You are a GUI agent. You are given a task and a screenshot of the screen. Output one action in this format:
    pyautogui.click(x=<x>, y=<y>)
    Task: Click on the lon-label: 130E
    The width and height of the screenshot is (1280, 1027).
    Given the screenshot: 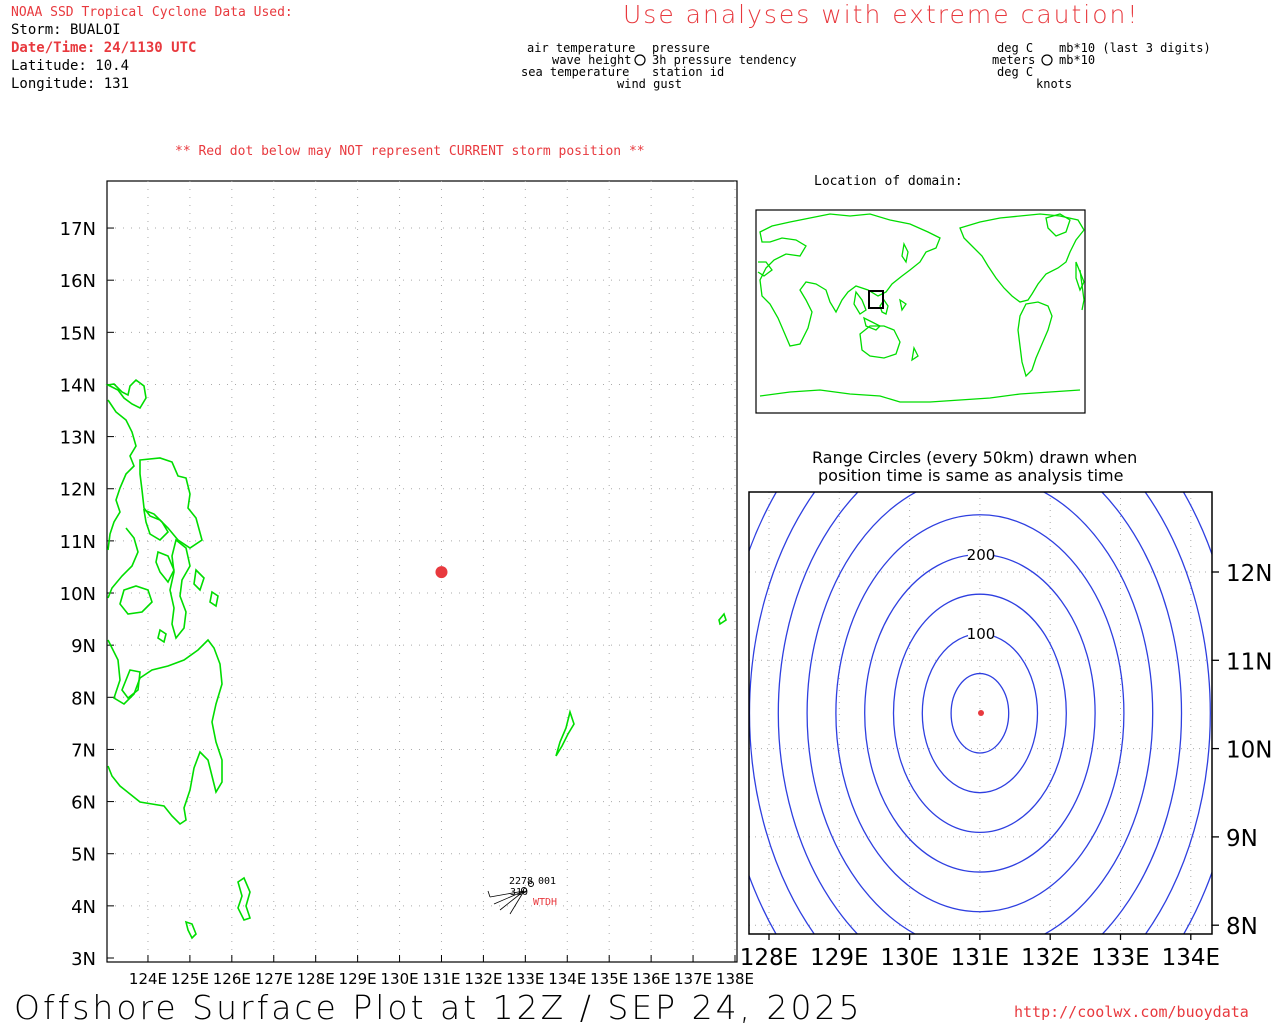 What is the action you would take?
    pyautogui.click(x=399, y=979)
    